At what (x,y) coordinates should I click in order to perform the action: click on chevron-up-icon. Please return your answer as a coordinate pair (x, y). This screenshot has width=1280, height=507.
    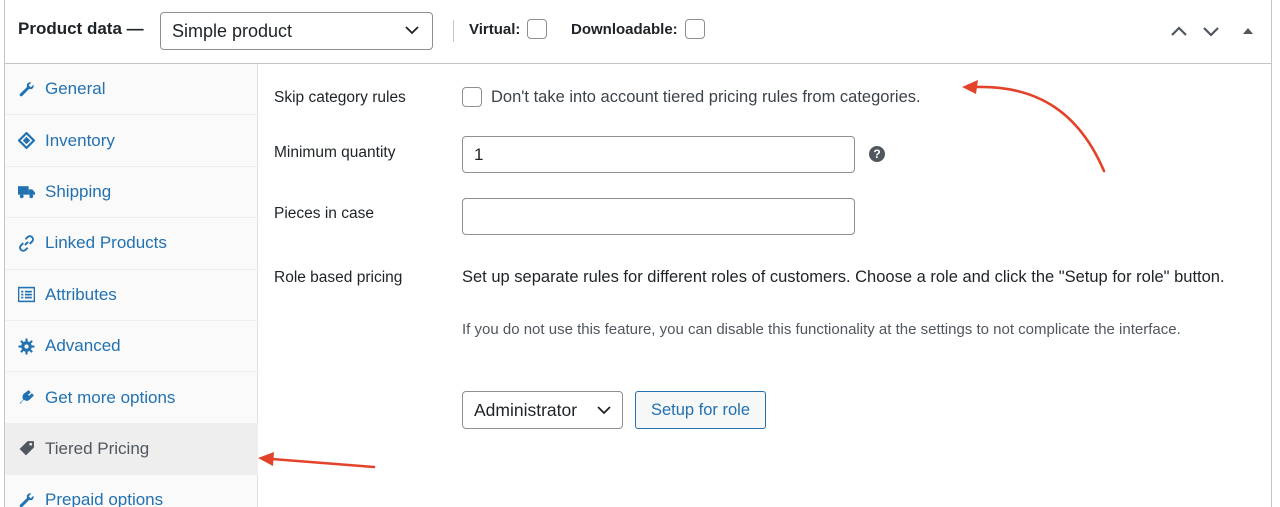
    Looking at the image, I should click on (1179, 31).